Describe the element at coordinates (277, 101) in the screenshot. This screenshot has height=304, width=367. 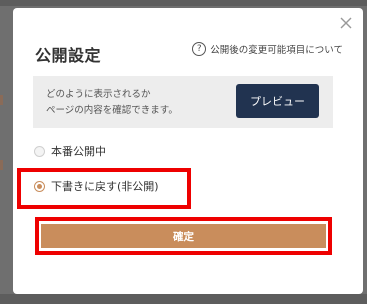
I see `preview-button: プレビュー` at that location.